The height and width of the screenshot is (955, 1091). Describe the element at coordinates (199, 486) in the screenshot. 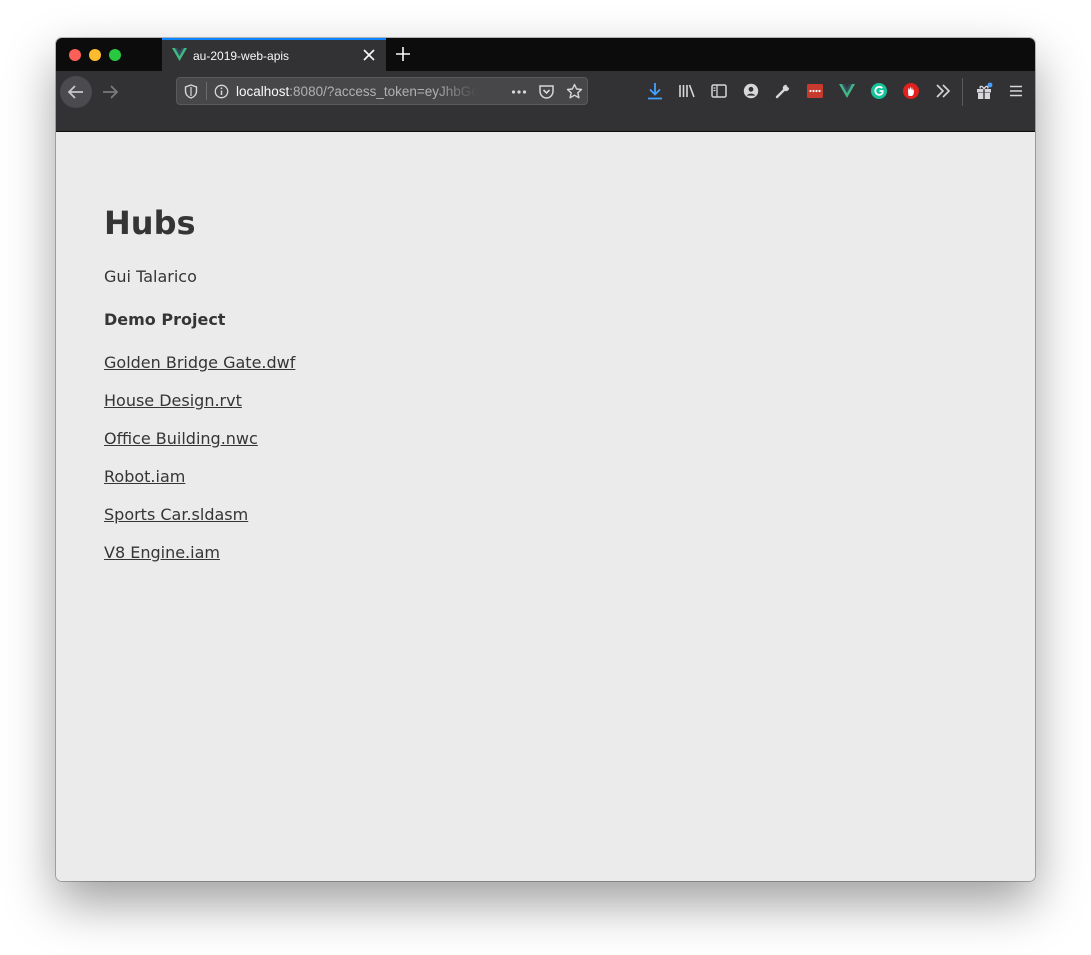

I see `list-item: Robot.iam` at that location.